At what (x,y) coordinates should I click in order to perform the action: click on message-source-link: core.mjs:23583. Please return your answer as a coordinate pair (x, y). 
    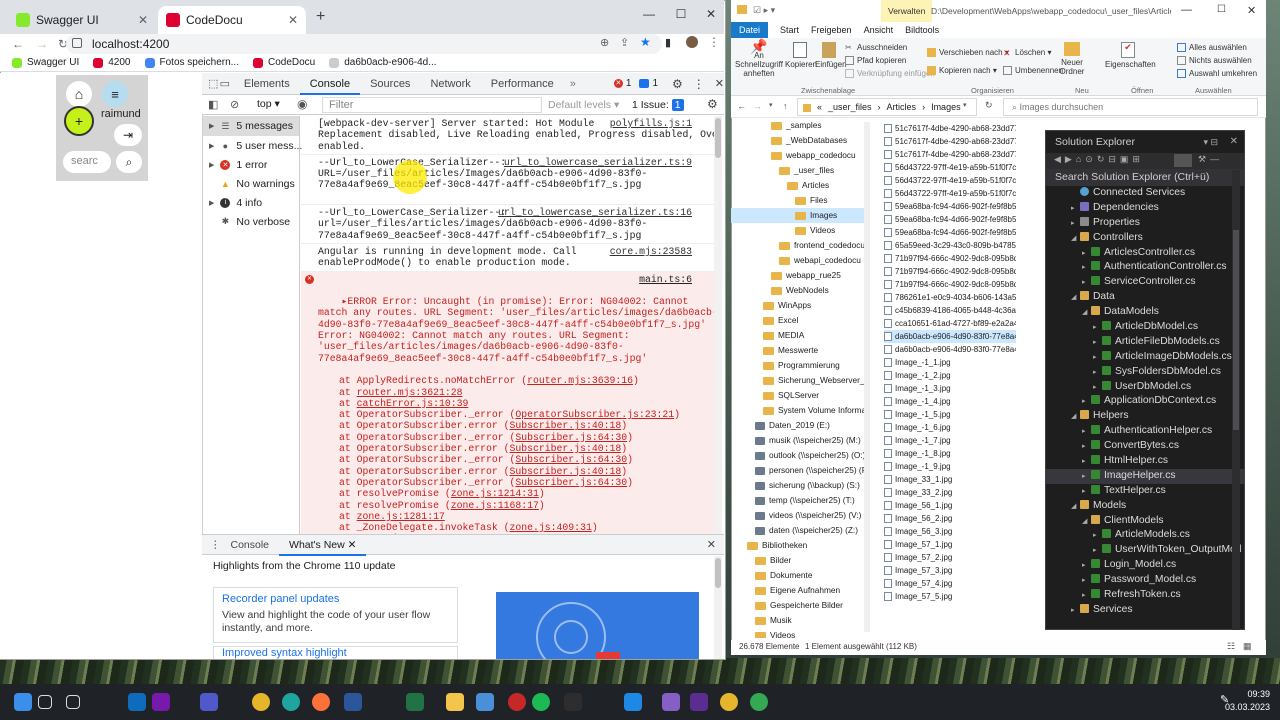
    Looking at the image, I should click on (651, 251).